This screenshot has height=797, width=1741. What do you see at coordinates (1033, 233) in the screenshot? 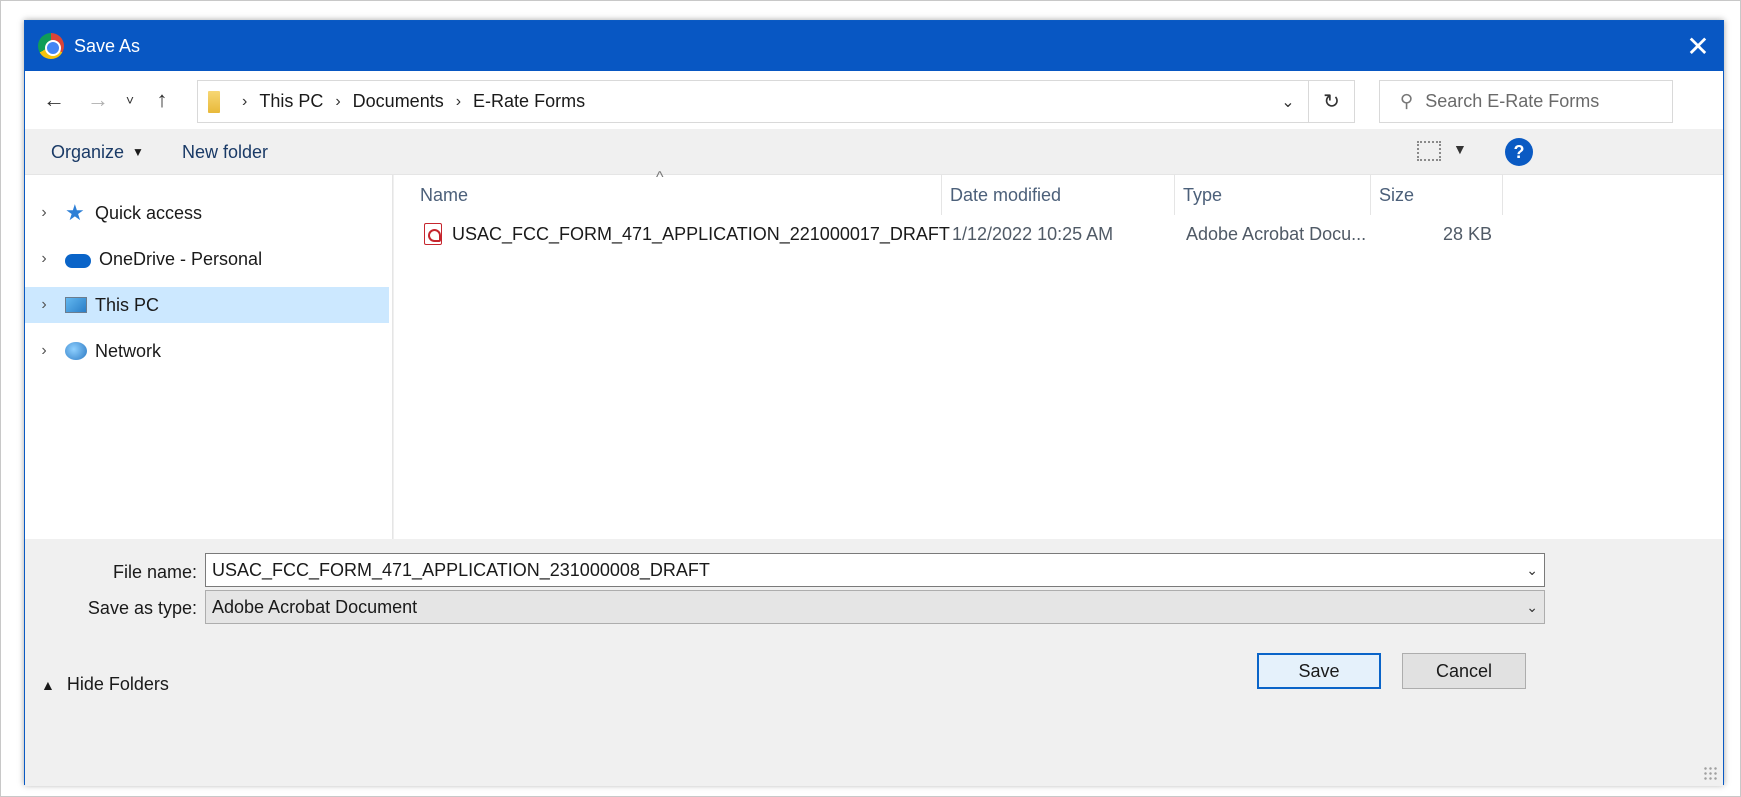
I see `file-date-modified: 1/12/2022 10:25 AM` at bounding box center [1033, 233].